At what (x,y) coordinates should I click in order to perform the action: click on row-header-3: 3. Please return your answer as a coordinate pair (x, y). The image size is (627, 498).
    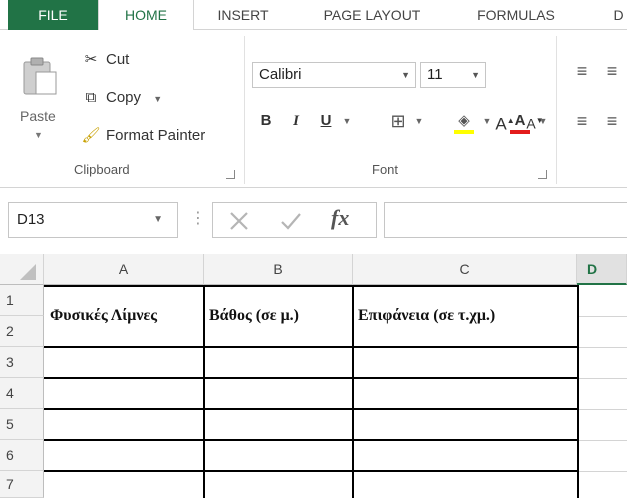
    Looking at the image, I should click on (22, 362).